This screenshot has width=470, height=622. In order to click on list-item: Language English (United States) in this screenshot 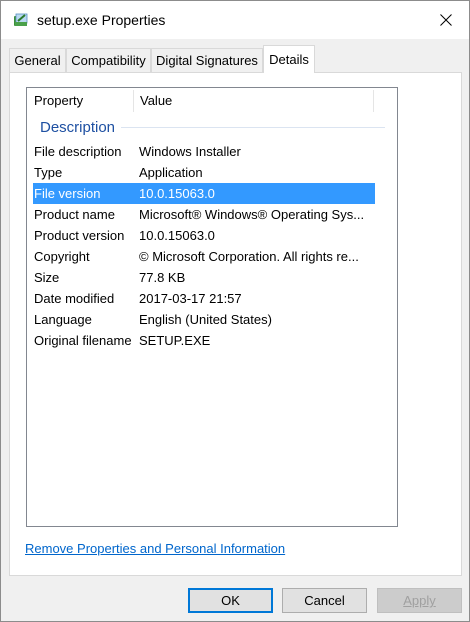, I will do `click(204, 319)`.